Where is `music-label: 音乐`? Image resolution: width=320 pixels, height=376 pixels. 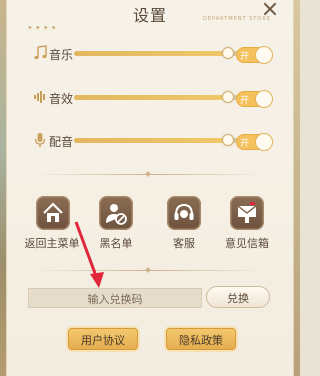 music-label: 音乐 is located at coordinates (61, 55).